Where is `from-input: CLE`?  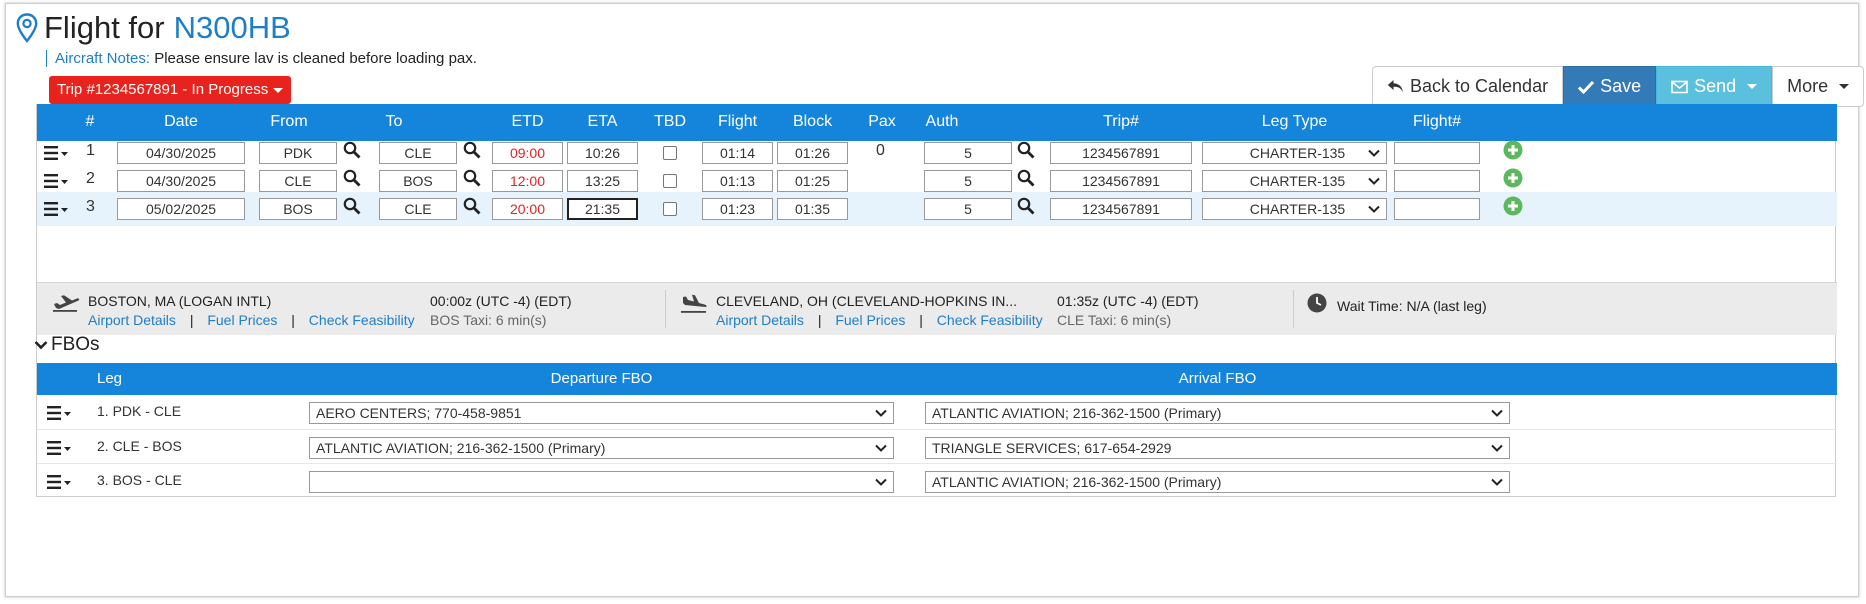 from-input: CLE is located at coordinates (298, 181).